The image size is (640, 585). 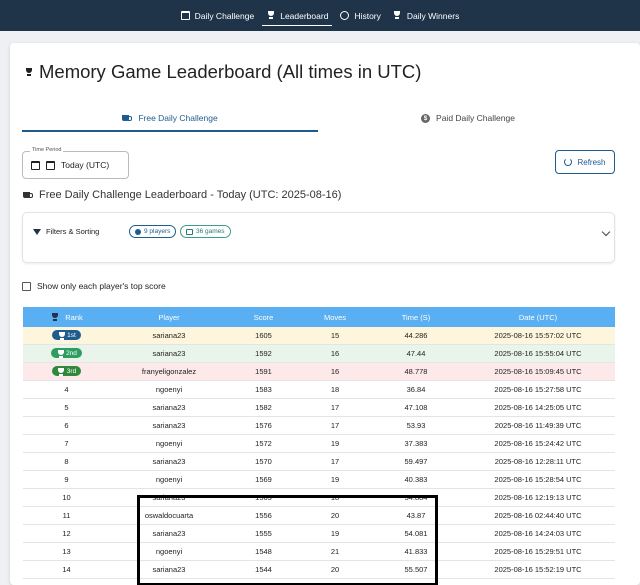 I want to click on nav-daily-winners: Daily Winners, so click(x=426, y=15).